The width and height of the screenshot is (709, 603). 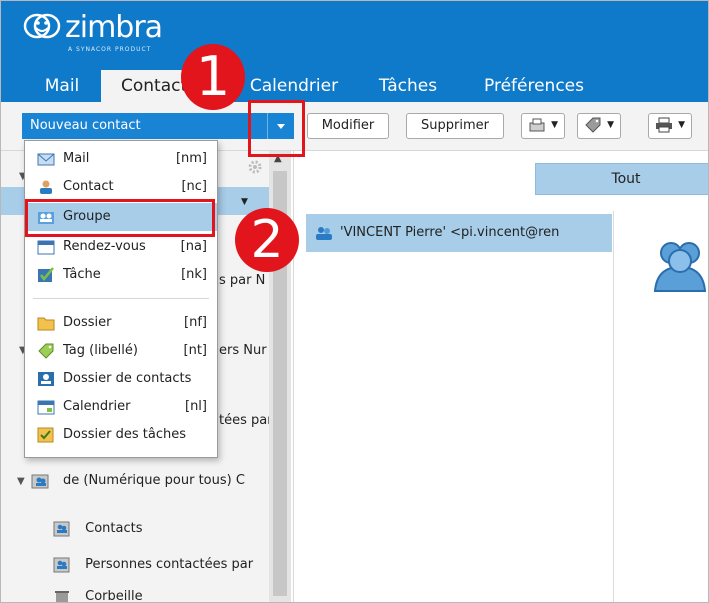 I want to click on print-button: ▼, so click(x=670, y=126).